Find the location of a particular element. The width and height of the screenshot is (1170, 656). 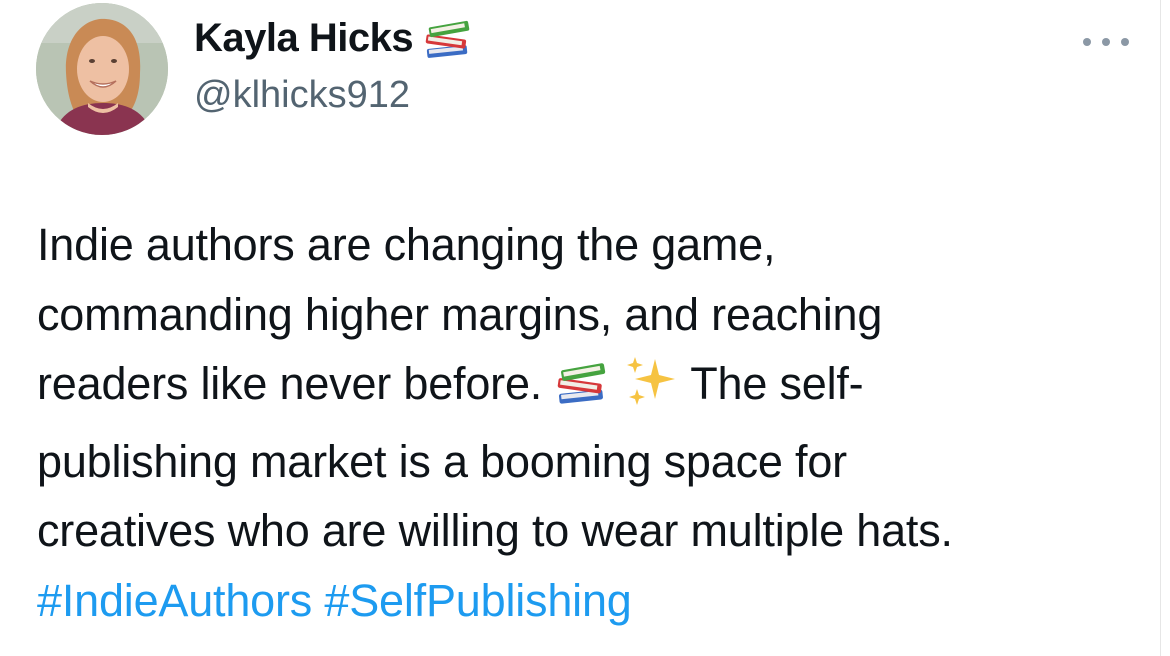

divider is located at coordinates (1160, 328).